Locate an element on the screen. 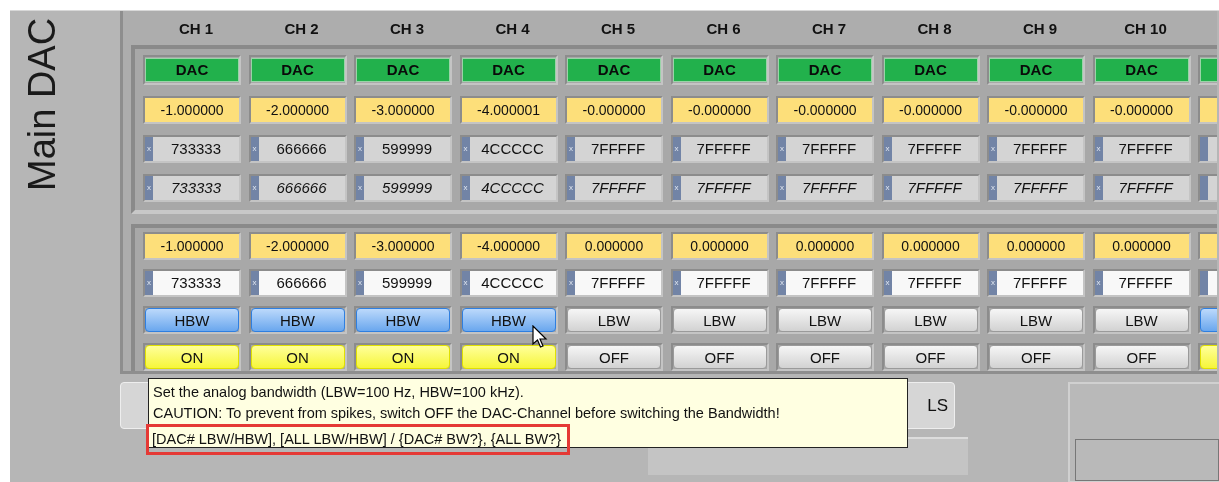 The height and width of the screenshot is (482, 1219). value-display: -4.000000 is located at coordinates (508, 246).